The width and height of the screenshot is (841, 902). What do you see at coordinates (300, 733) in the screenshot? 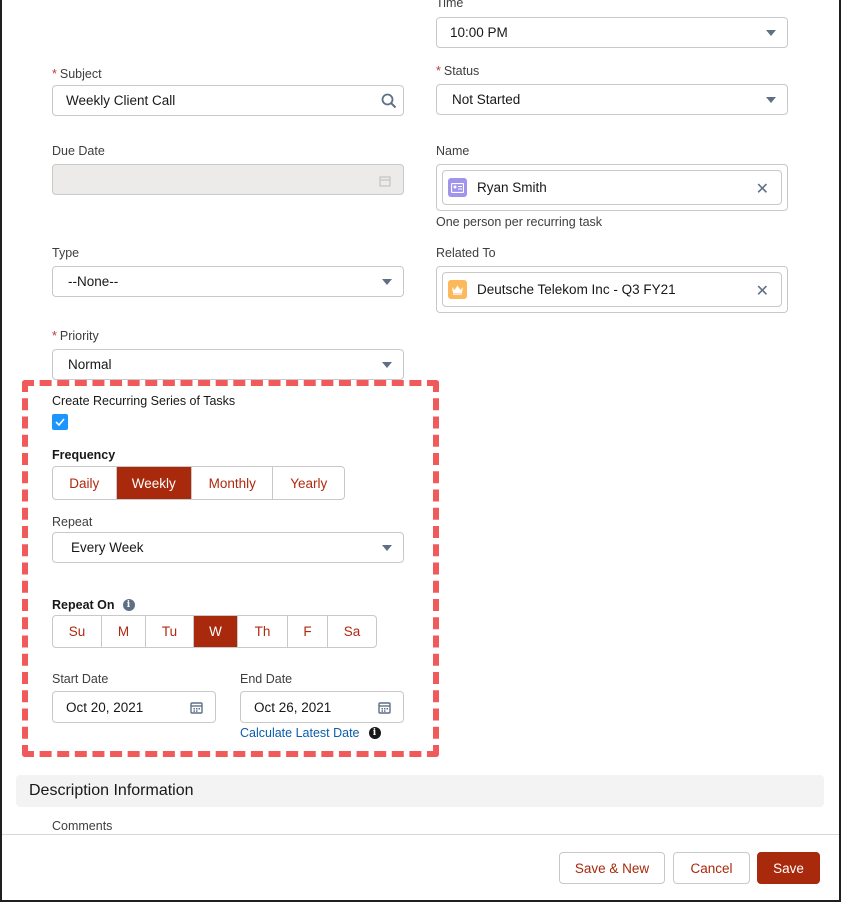
I see `calculate-latest-date-link: Calculate Latest Date` at bounding box center [300, 733].